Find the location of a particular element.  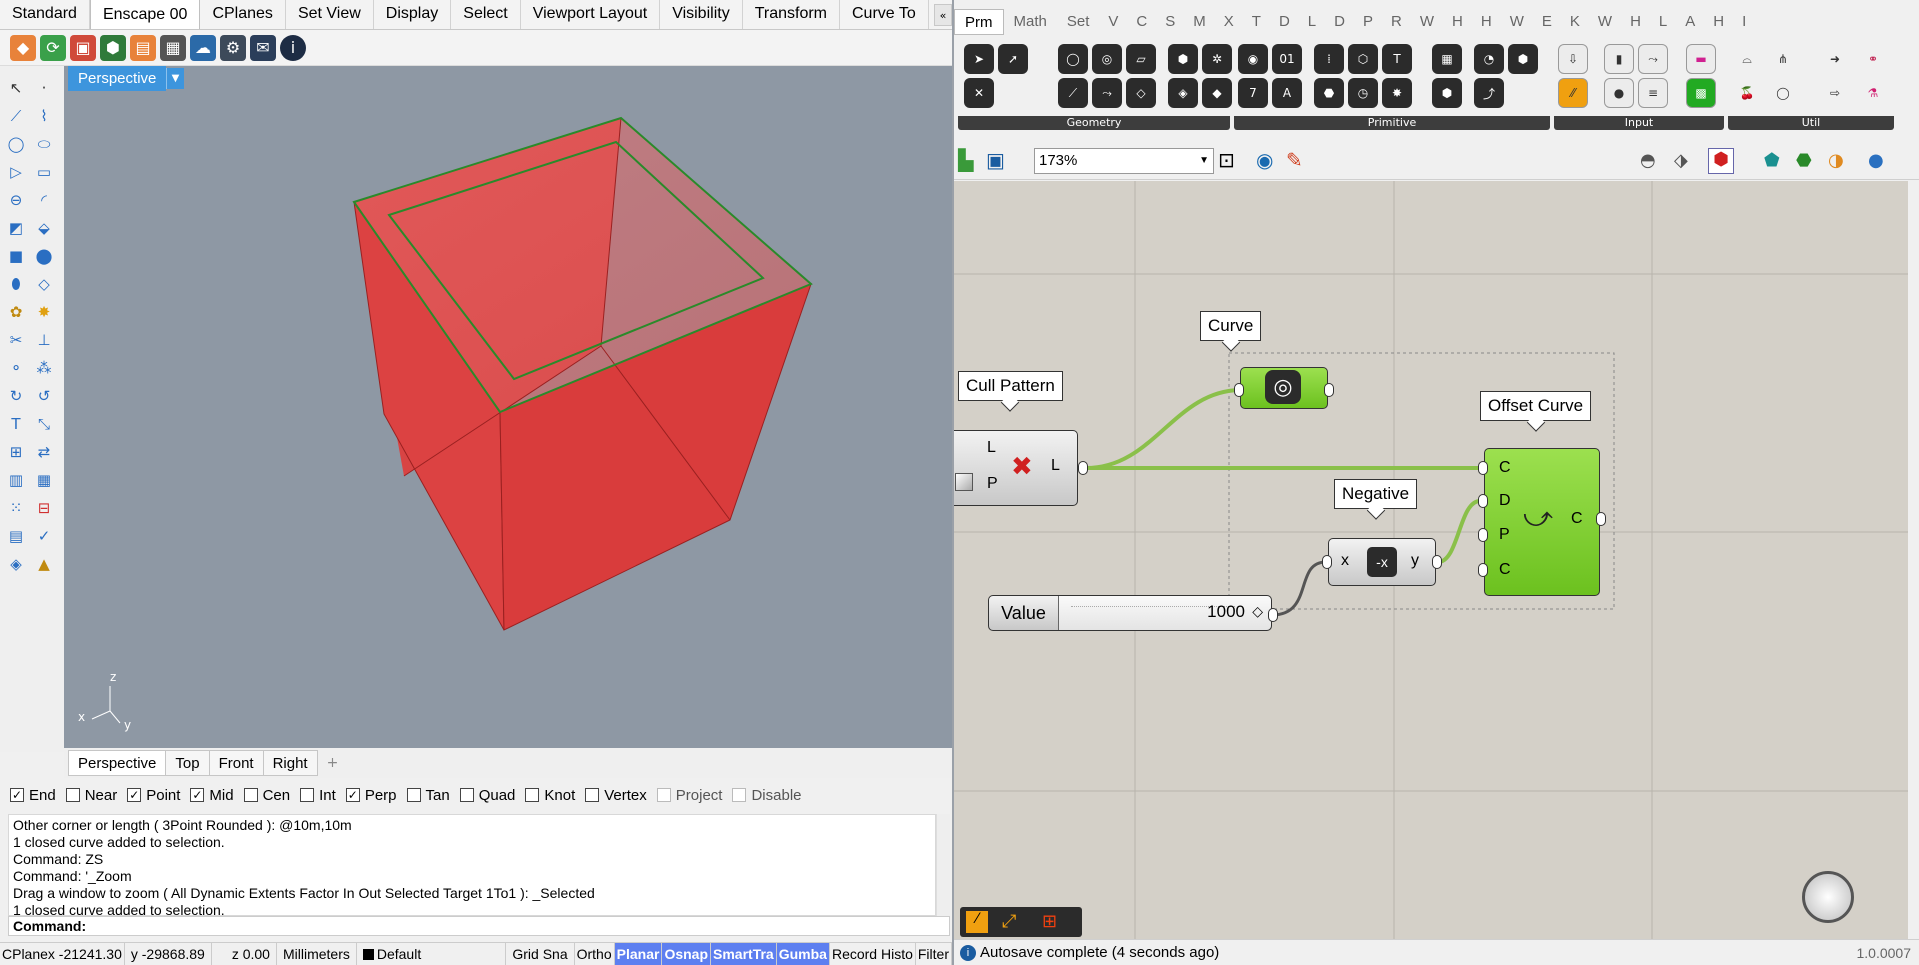

preview-shaded-icon: ⬗ is located at coordinates (1681, 160).